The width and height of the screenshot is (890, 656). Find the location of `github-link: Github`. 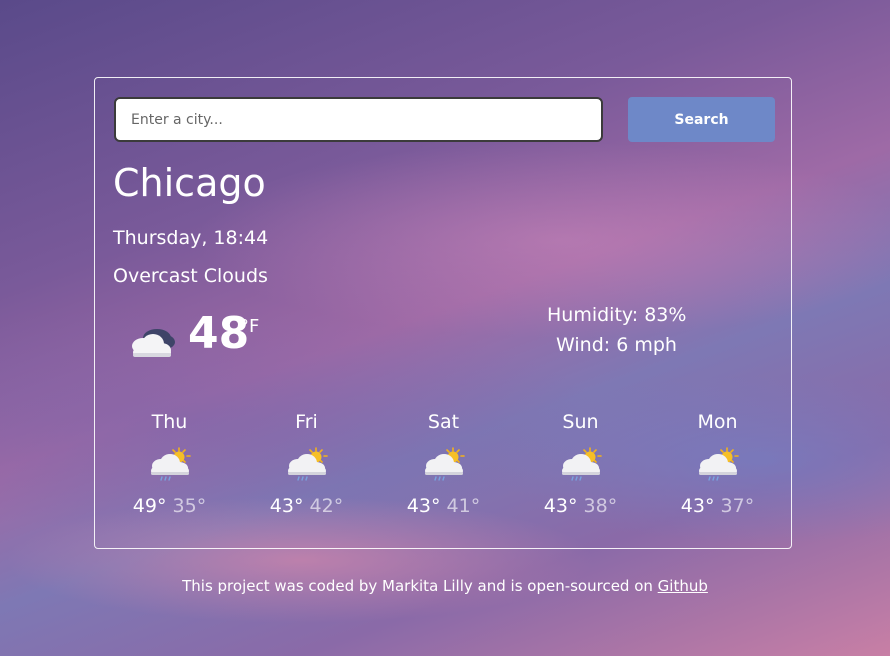

github-link: Github is located at coordinates (683, 586).